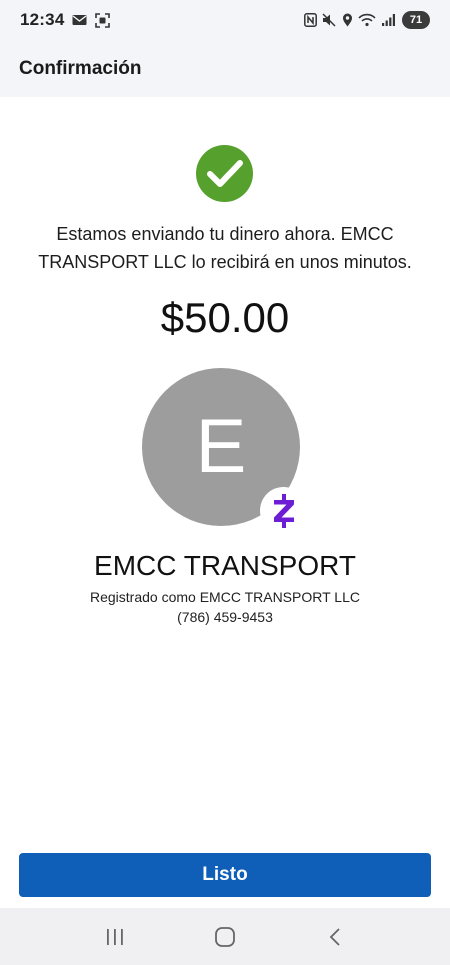 The image size is (450, 965). Describe the element at coordinates (310, 20) in the screenshot. I see `nfc-icon` at that location.